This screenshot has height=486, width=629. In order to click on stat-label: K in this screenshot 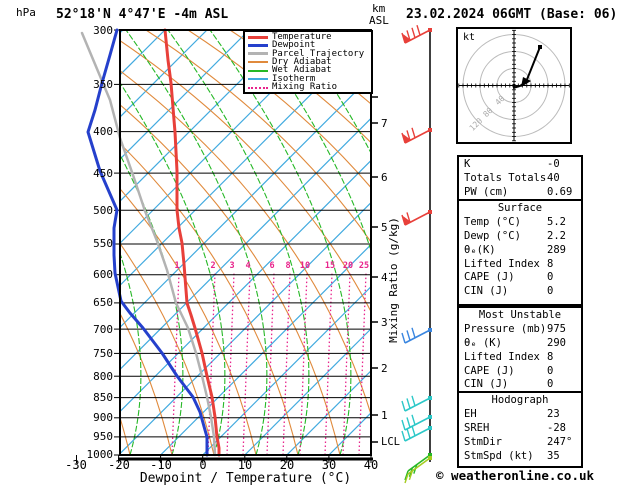, I will do `click(467, 164)`.